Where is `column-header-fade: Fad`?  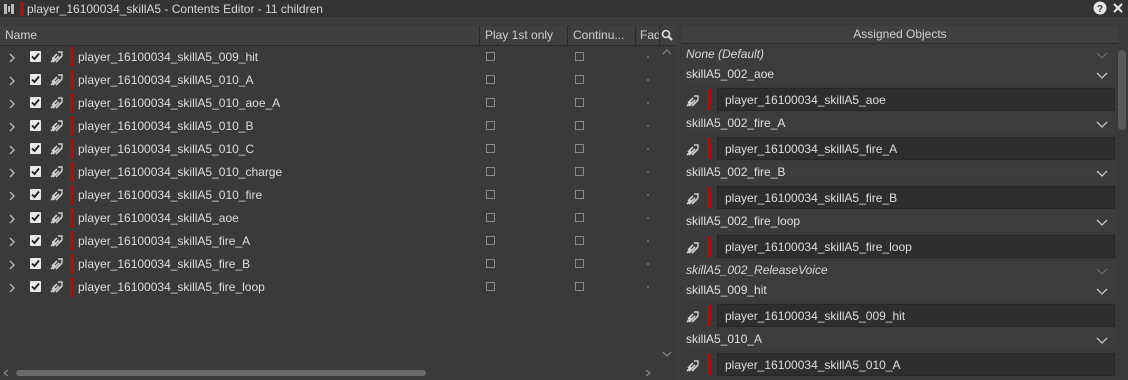
column-header-fade: Fad is located at coordinates (648, 35).